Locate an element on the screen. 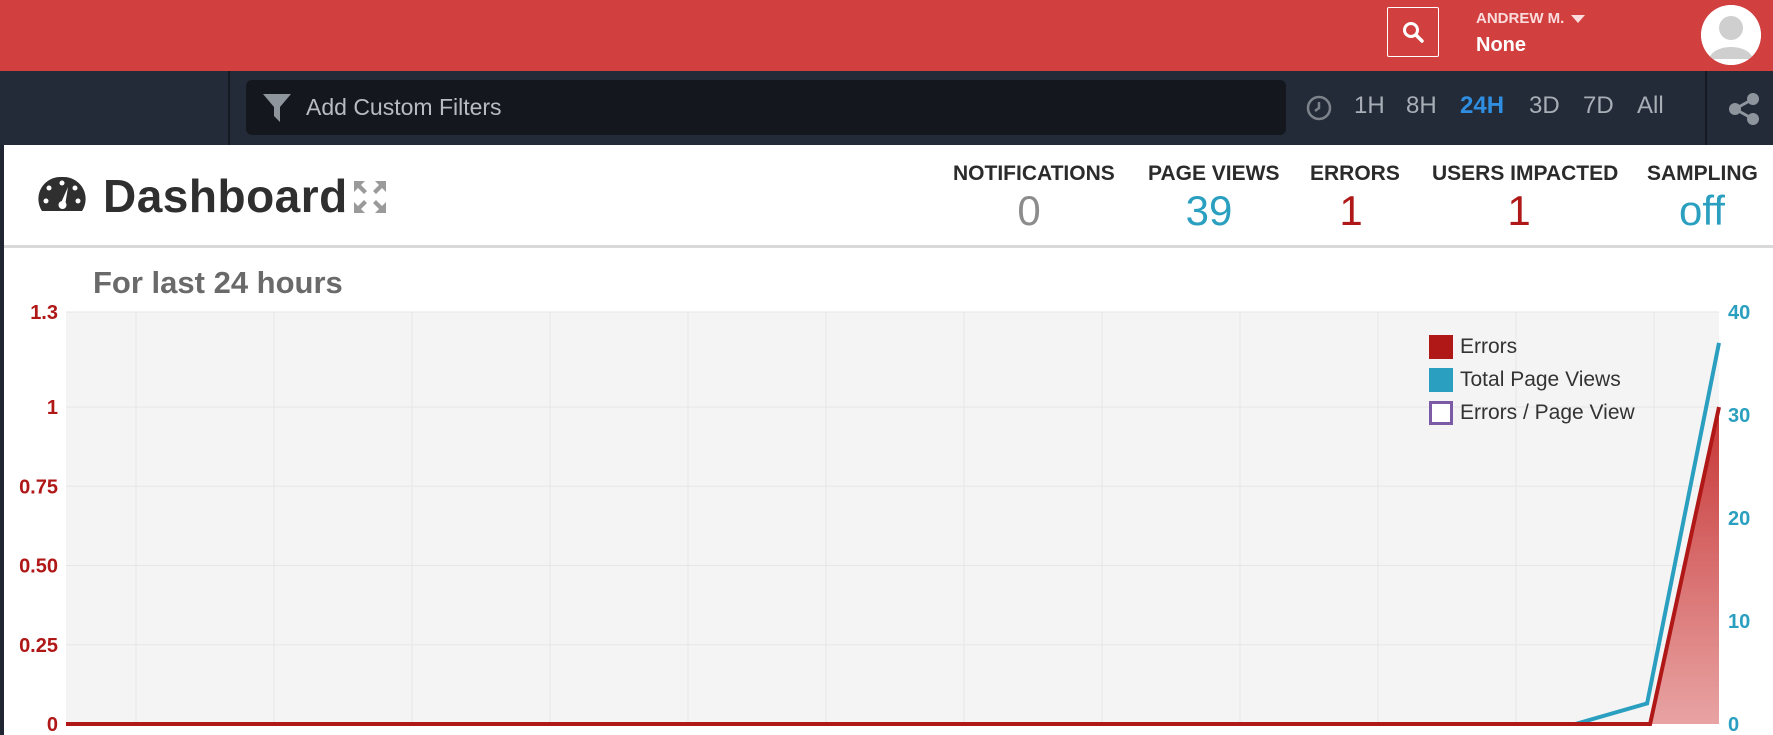  search-icon is located at coordinates (1413, 32).